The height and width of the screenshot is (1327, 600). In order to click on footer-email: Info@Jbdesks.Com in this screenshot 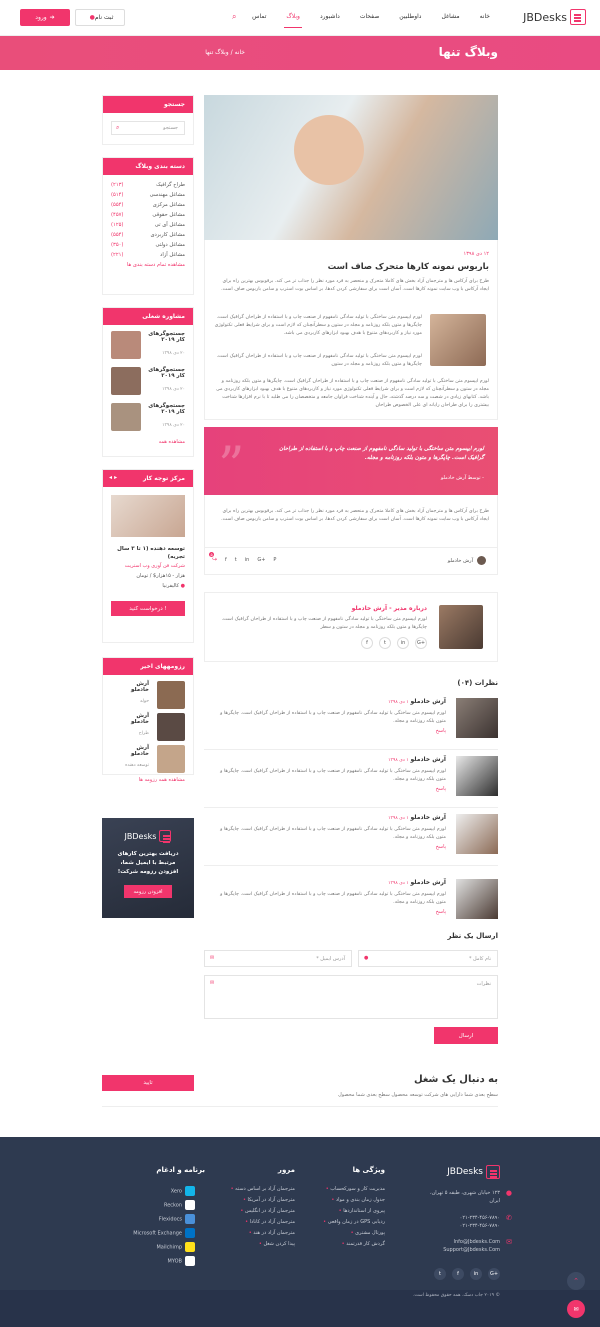, I will do `click(459, 1242)`.